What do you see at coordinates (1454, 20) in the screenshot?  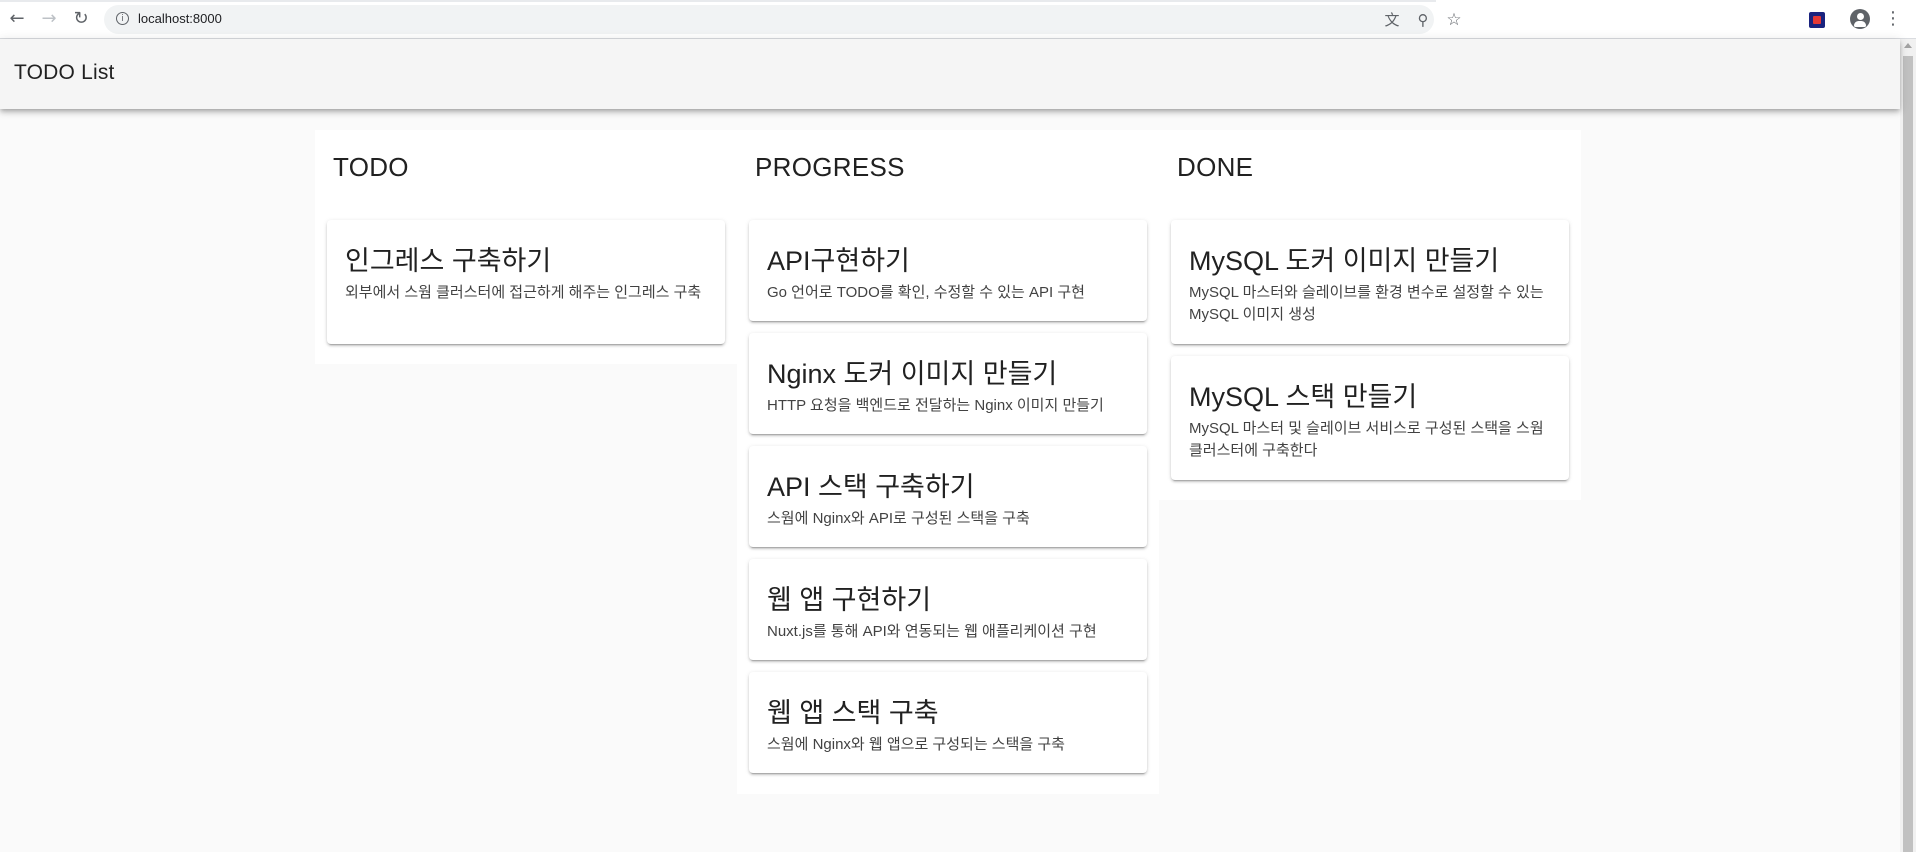 I see `bookmark-star-icon: ☆` at bounding box center [1454, 20].